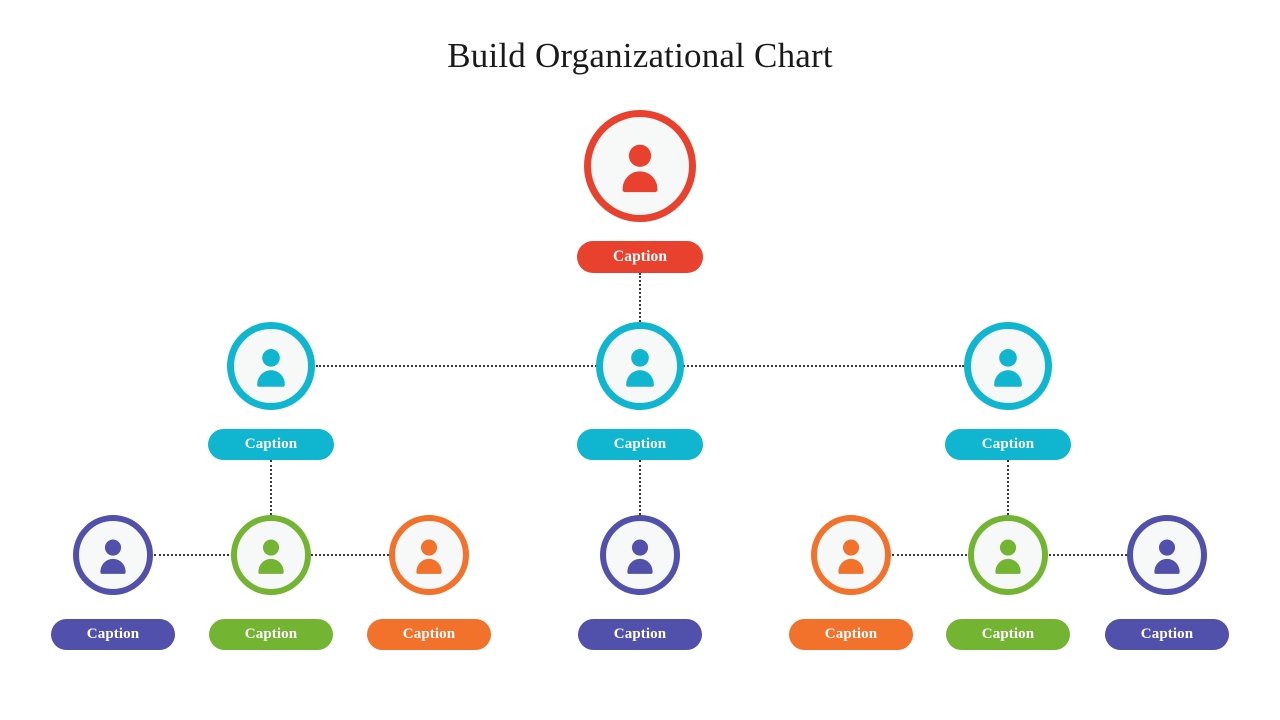 The width and height of the screenshot is (1280, 720). What do you see at coordinates (640, 487) in the screenshot?
I see `connector-n3-n8` at bounding box center [640, 487].